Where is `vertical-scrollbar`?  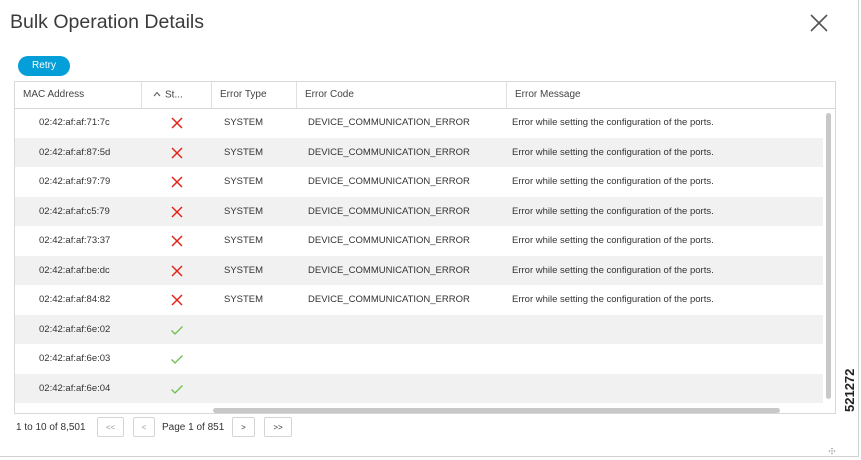 vertical-scrollbar is located at coordinates (828, 256).